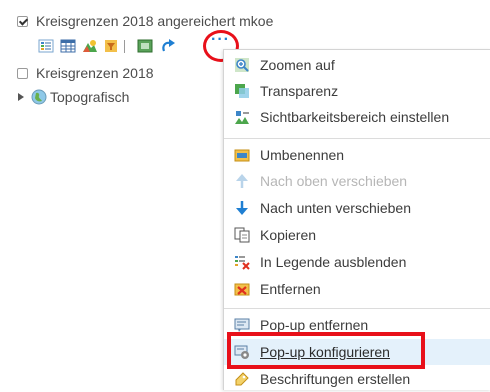 The height and width of the screenshot is (392, 490). I want to click on menu-item-create-labels: Beschriftungen erstellen, so click(357, 379).